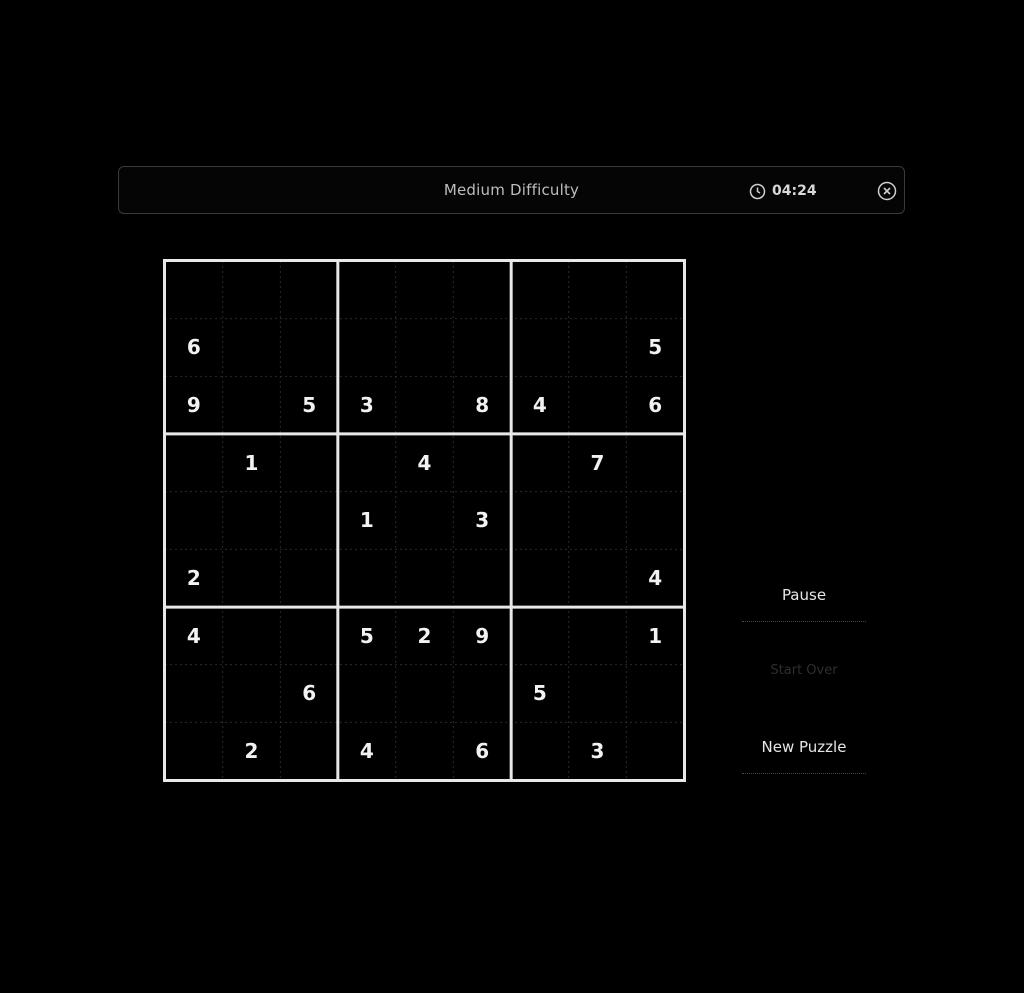  Describe the element at coordinates (794, 191) in the screenshot. I see `timer-value: 04:24` at that location.